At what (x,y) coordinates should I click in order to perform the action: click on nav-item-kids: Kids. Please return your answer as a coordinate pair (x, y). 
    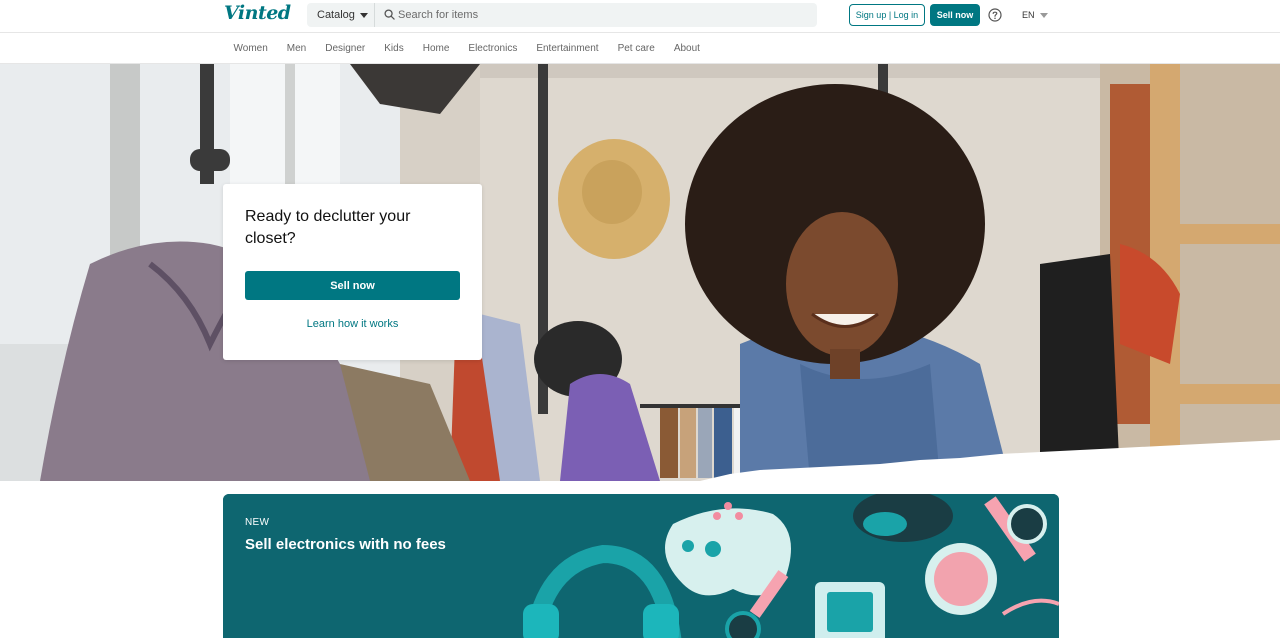
    Looking at the image, I should click on (394, 48).